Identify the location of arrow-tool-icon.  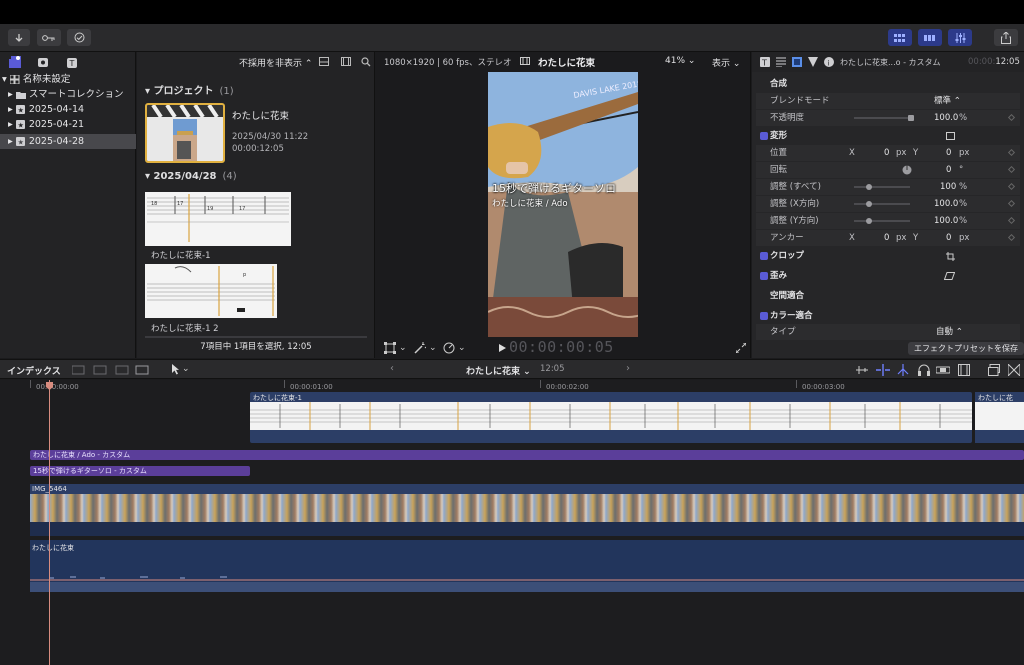
(176, 369).